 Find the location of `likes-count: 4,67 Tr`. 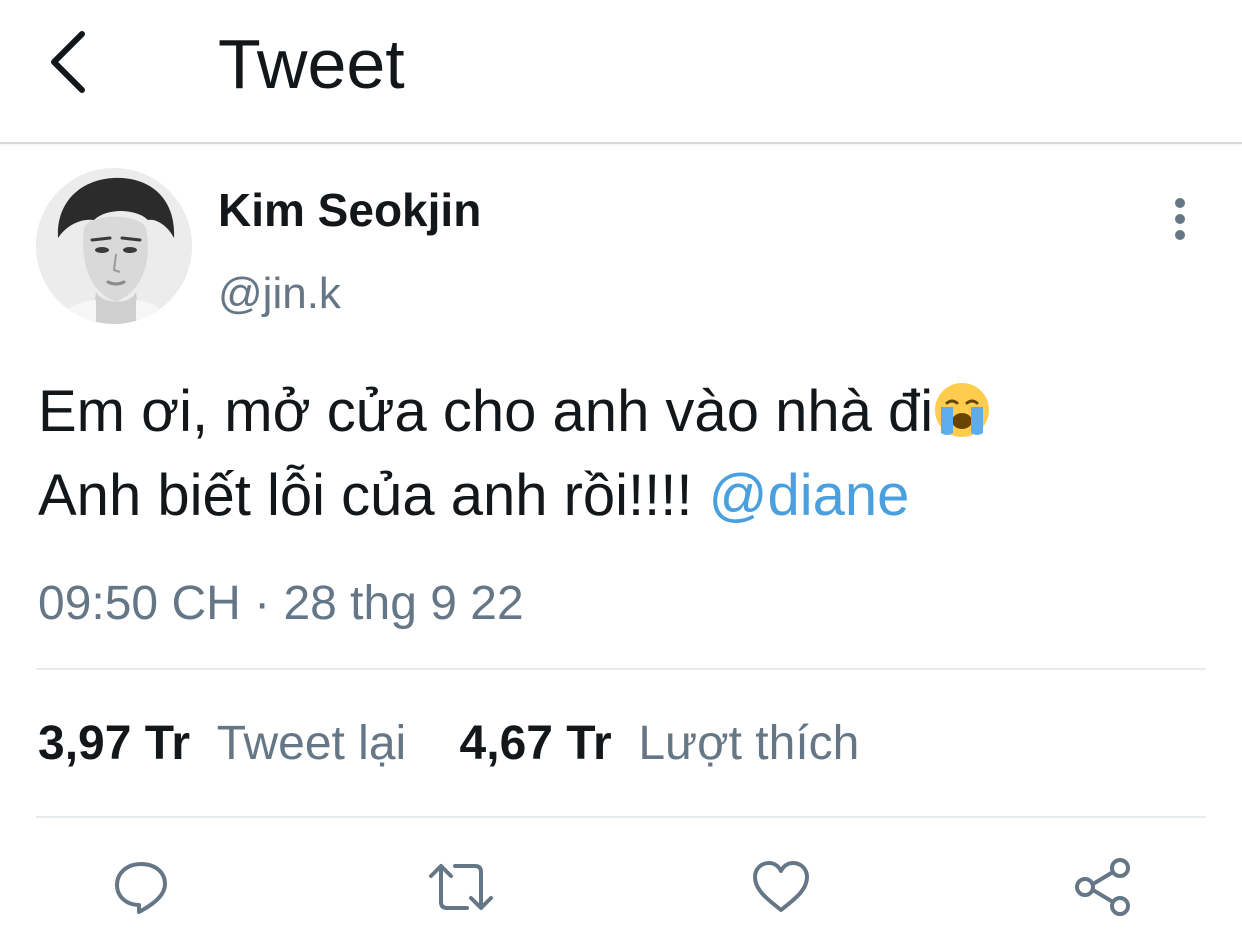

likes-count: 4,67 Tr is located at coordinates (535, 743).